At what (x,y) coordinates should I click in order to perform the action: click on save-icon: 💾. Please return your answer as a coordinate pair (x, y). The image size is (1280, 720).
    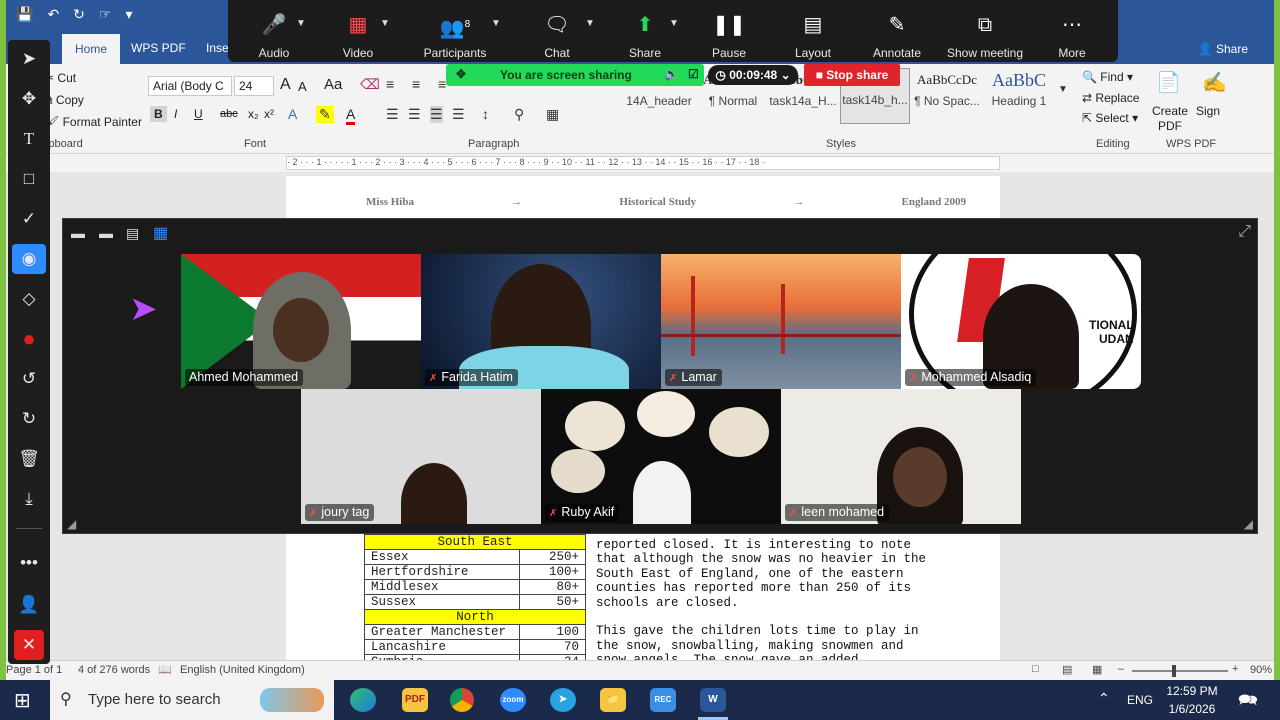
    Looking at the image, I should click on (24, 14).